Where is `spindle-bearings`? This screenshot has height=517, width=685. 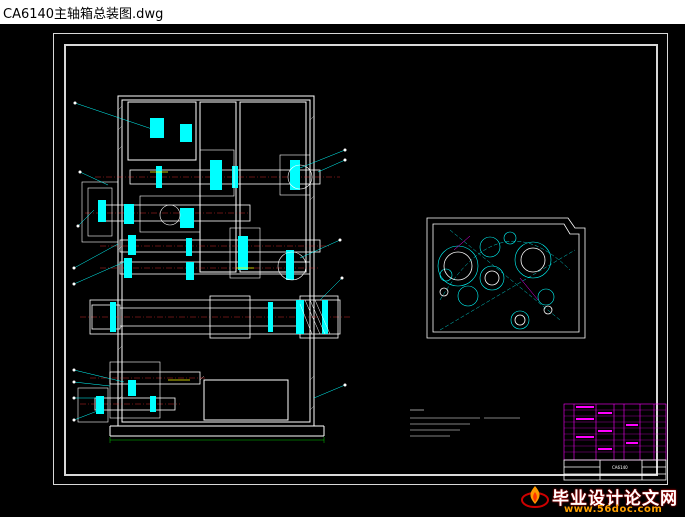 spindle-bearings is located at coordinates (219, 317).